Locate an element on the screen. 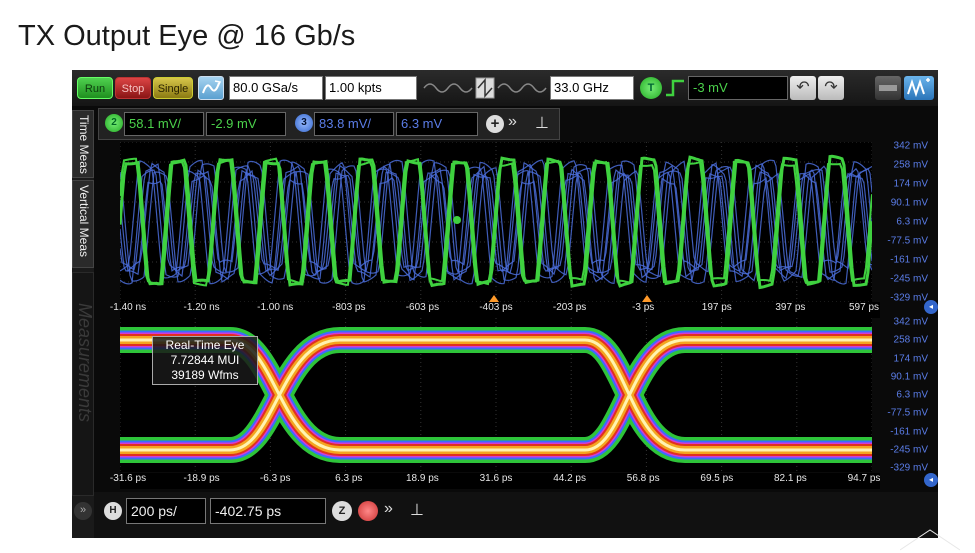  axis-tick-label: 597 ps is located at coordinates (864, 307).